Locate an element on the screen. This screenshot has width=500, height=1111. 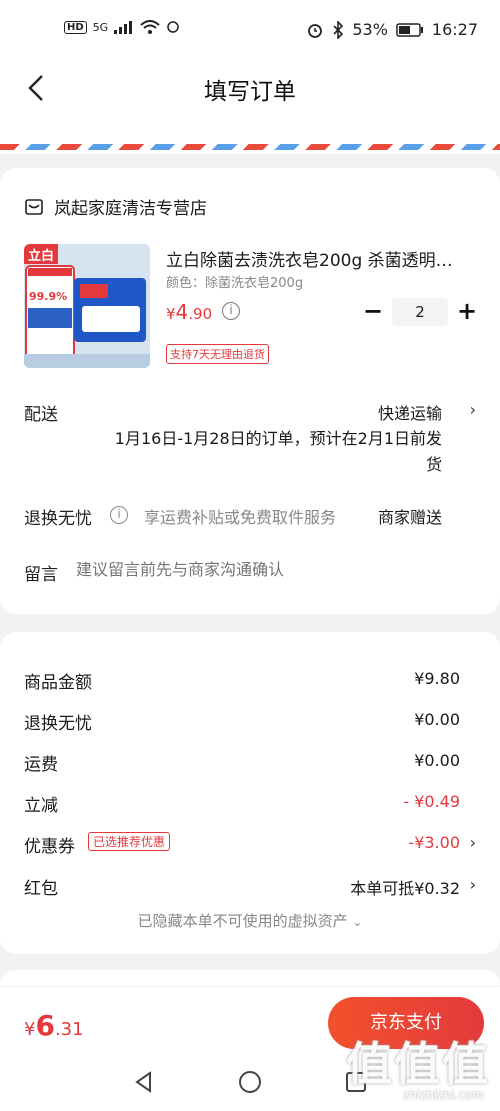
quantity-value: 2 is located at coordinates (420, 312).